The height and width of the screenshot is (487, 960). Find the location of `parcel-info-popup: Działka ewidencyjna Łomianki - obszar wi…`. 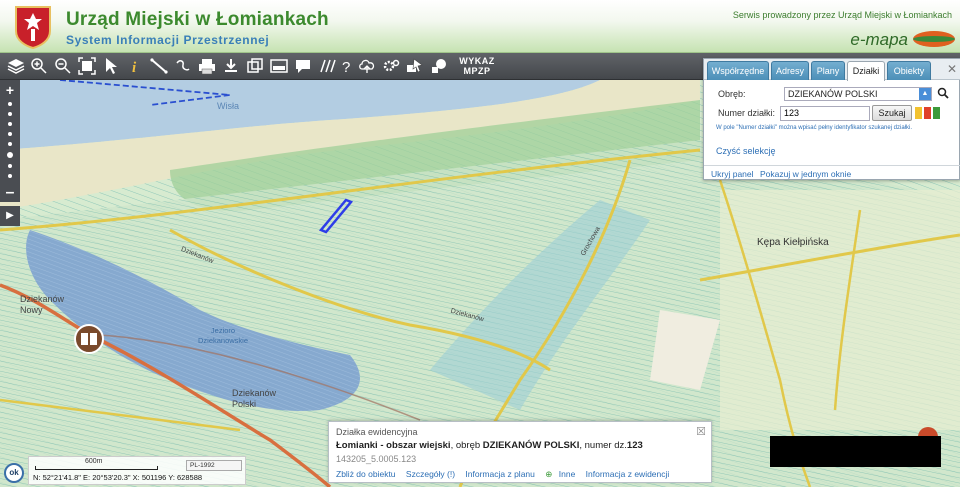

parcel-info-popup: Działka ewidencyjna Łomianki - obszar wi… is located at coordinates (520, 452).